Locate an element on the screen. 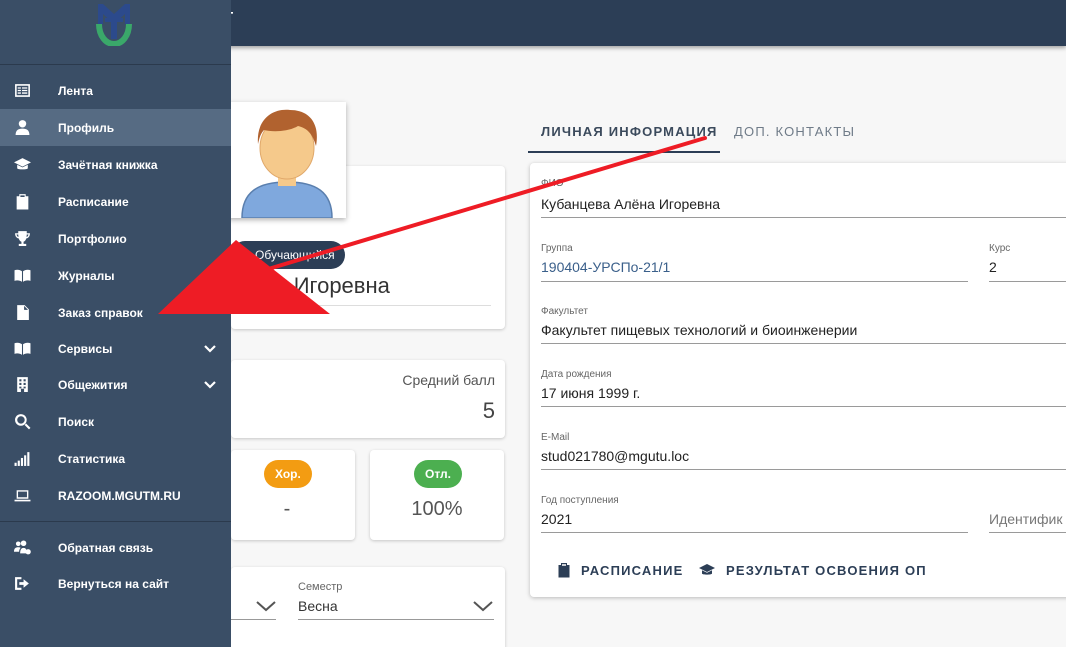 The width and height of the screenshot is (1066, 647). faculty-label: Факультет is located at coordinates (564, 311).